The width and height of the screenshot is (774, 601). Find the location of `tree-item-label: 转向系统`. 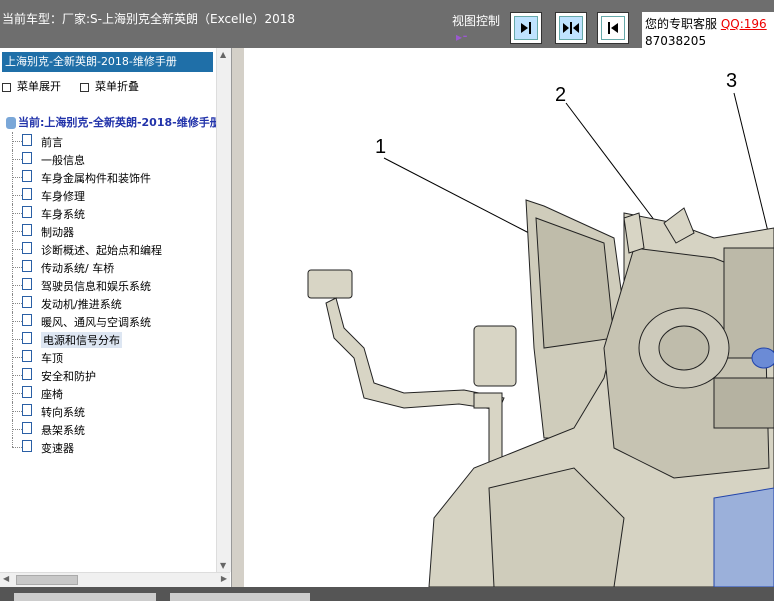

tree-item-label: 转向系统 is located at coordinates (63, 412).